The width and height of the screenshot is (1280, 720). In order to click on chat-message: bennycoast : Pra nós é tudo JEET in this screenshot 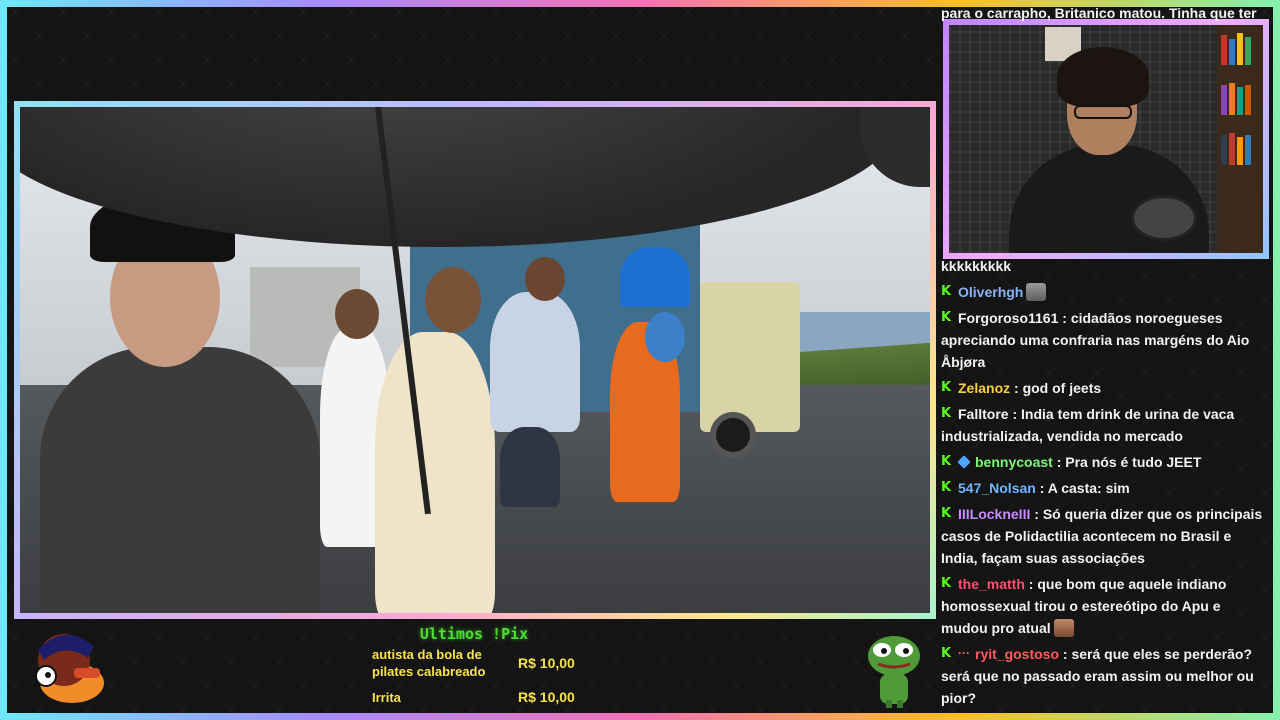, I will do `click(1106, 462)`.